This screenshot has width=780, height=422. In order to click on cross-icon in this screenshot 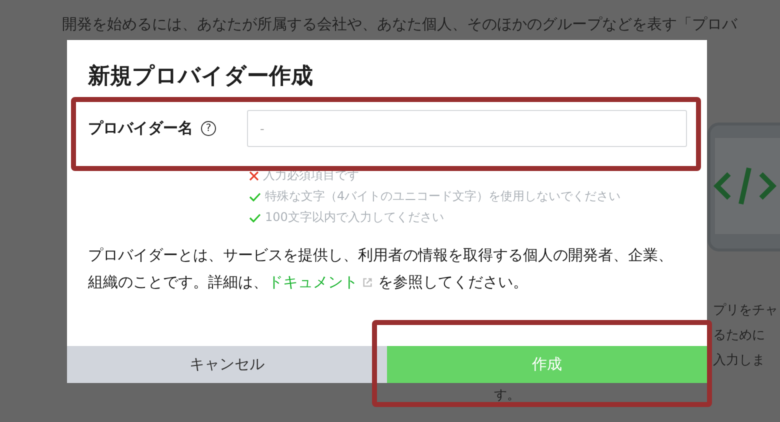, I will do `click(254, 175)`.